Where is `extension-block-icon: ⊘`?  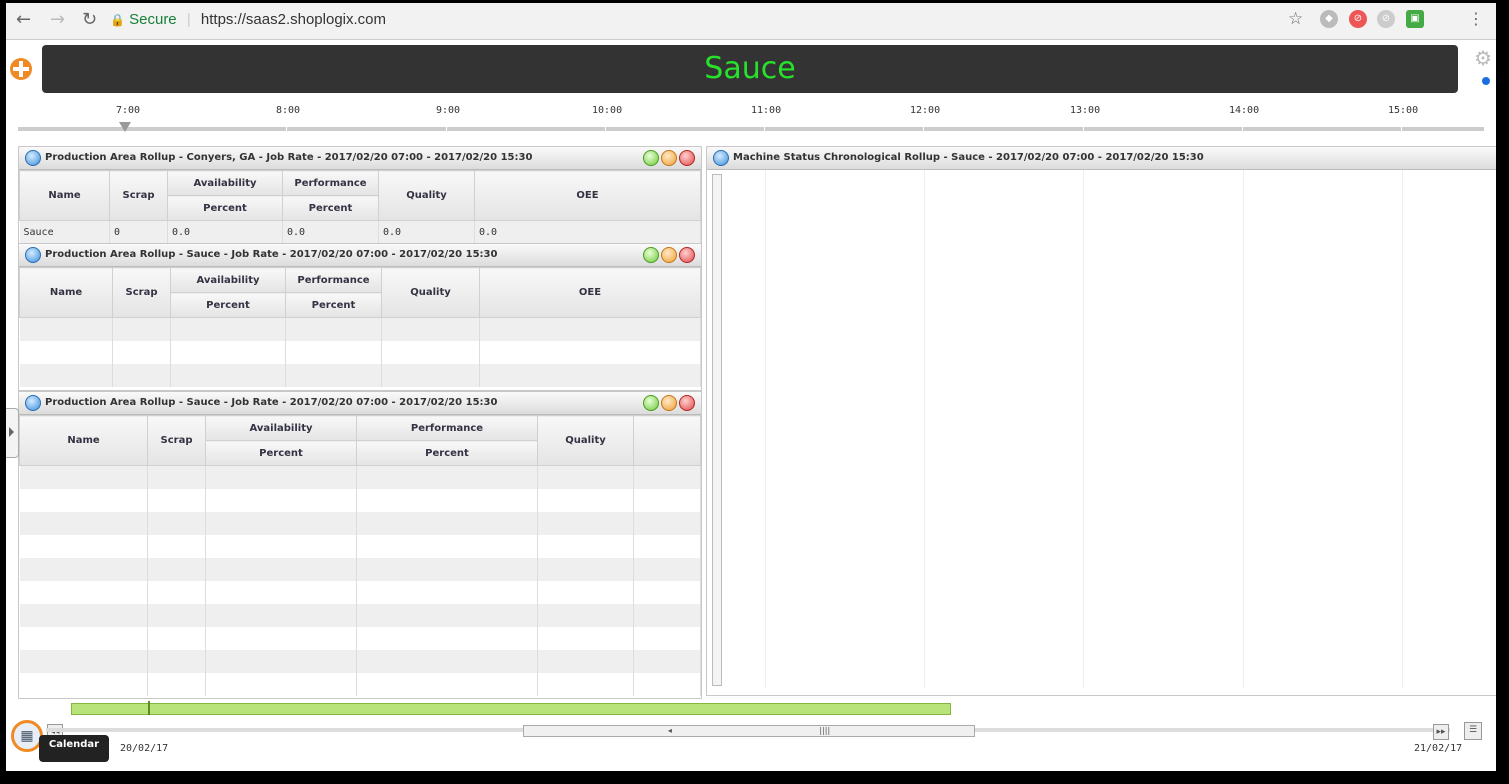 extension-block-icon: ⊘ is located at coordinates (1358, 19).